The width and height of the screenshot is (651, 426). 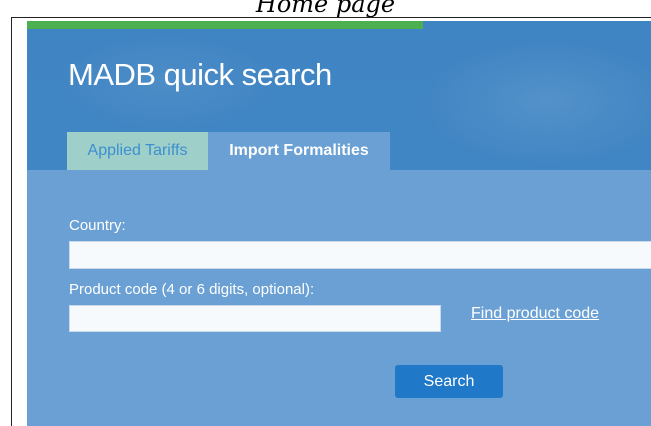 What do you see at coordinates (331, 17) in the screenshot?
I see `frame-top-border` at bounding box center [331, 17].